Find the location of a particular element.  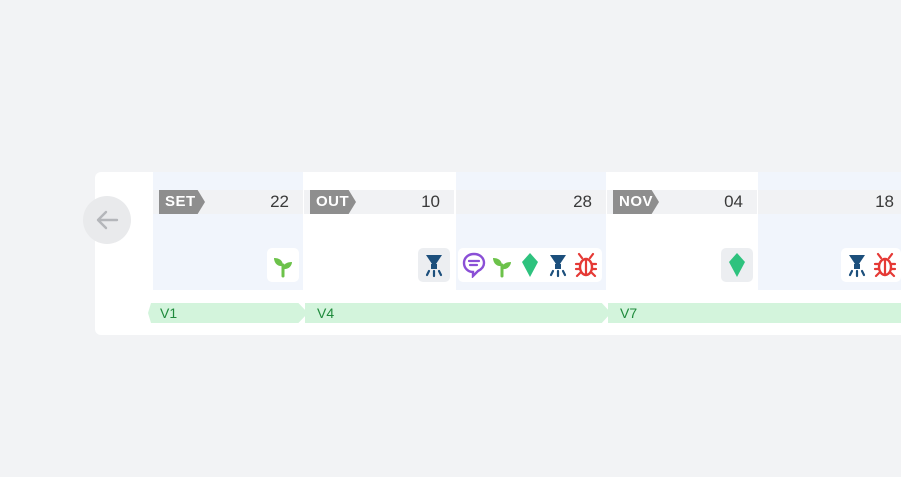

day-label: 04 is located at coordinates (733, 201).